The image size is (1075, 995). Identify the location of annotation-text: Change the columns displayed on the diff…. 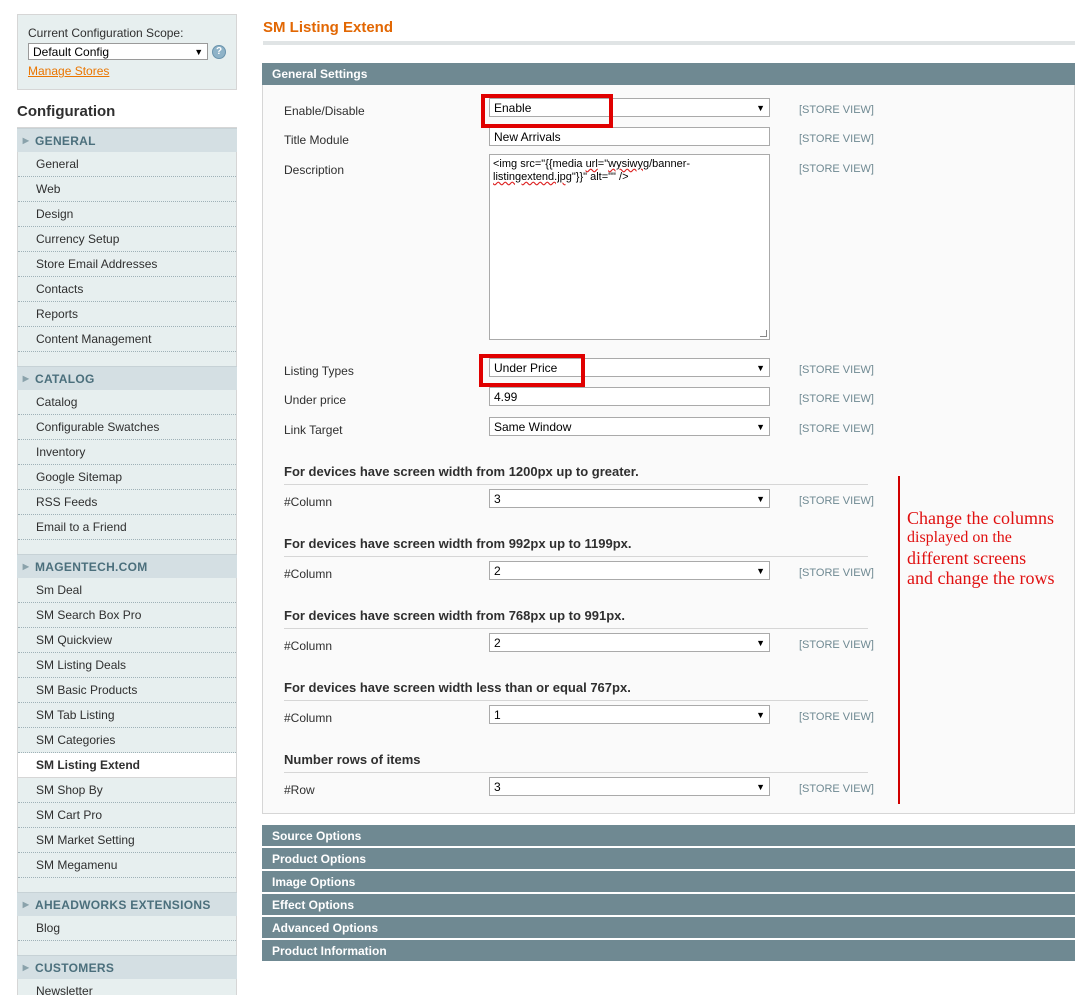
(981, 548).